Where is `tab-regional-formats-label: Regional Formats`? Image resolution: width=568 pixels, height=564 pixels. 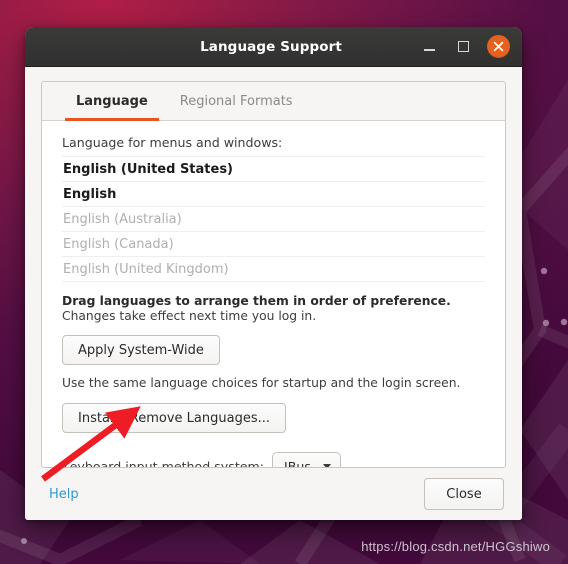
tab-regional-formats-label: Regional Formats is located at coordinates (236, 101).